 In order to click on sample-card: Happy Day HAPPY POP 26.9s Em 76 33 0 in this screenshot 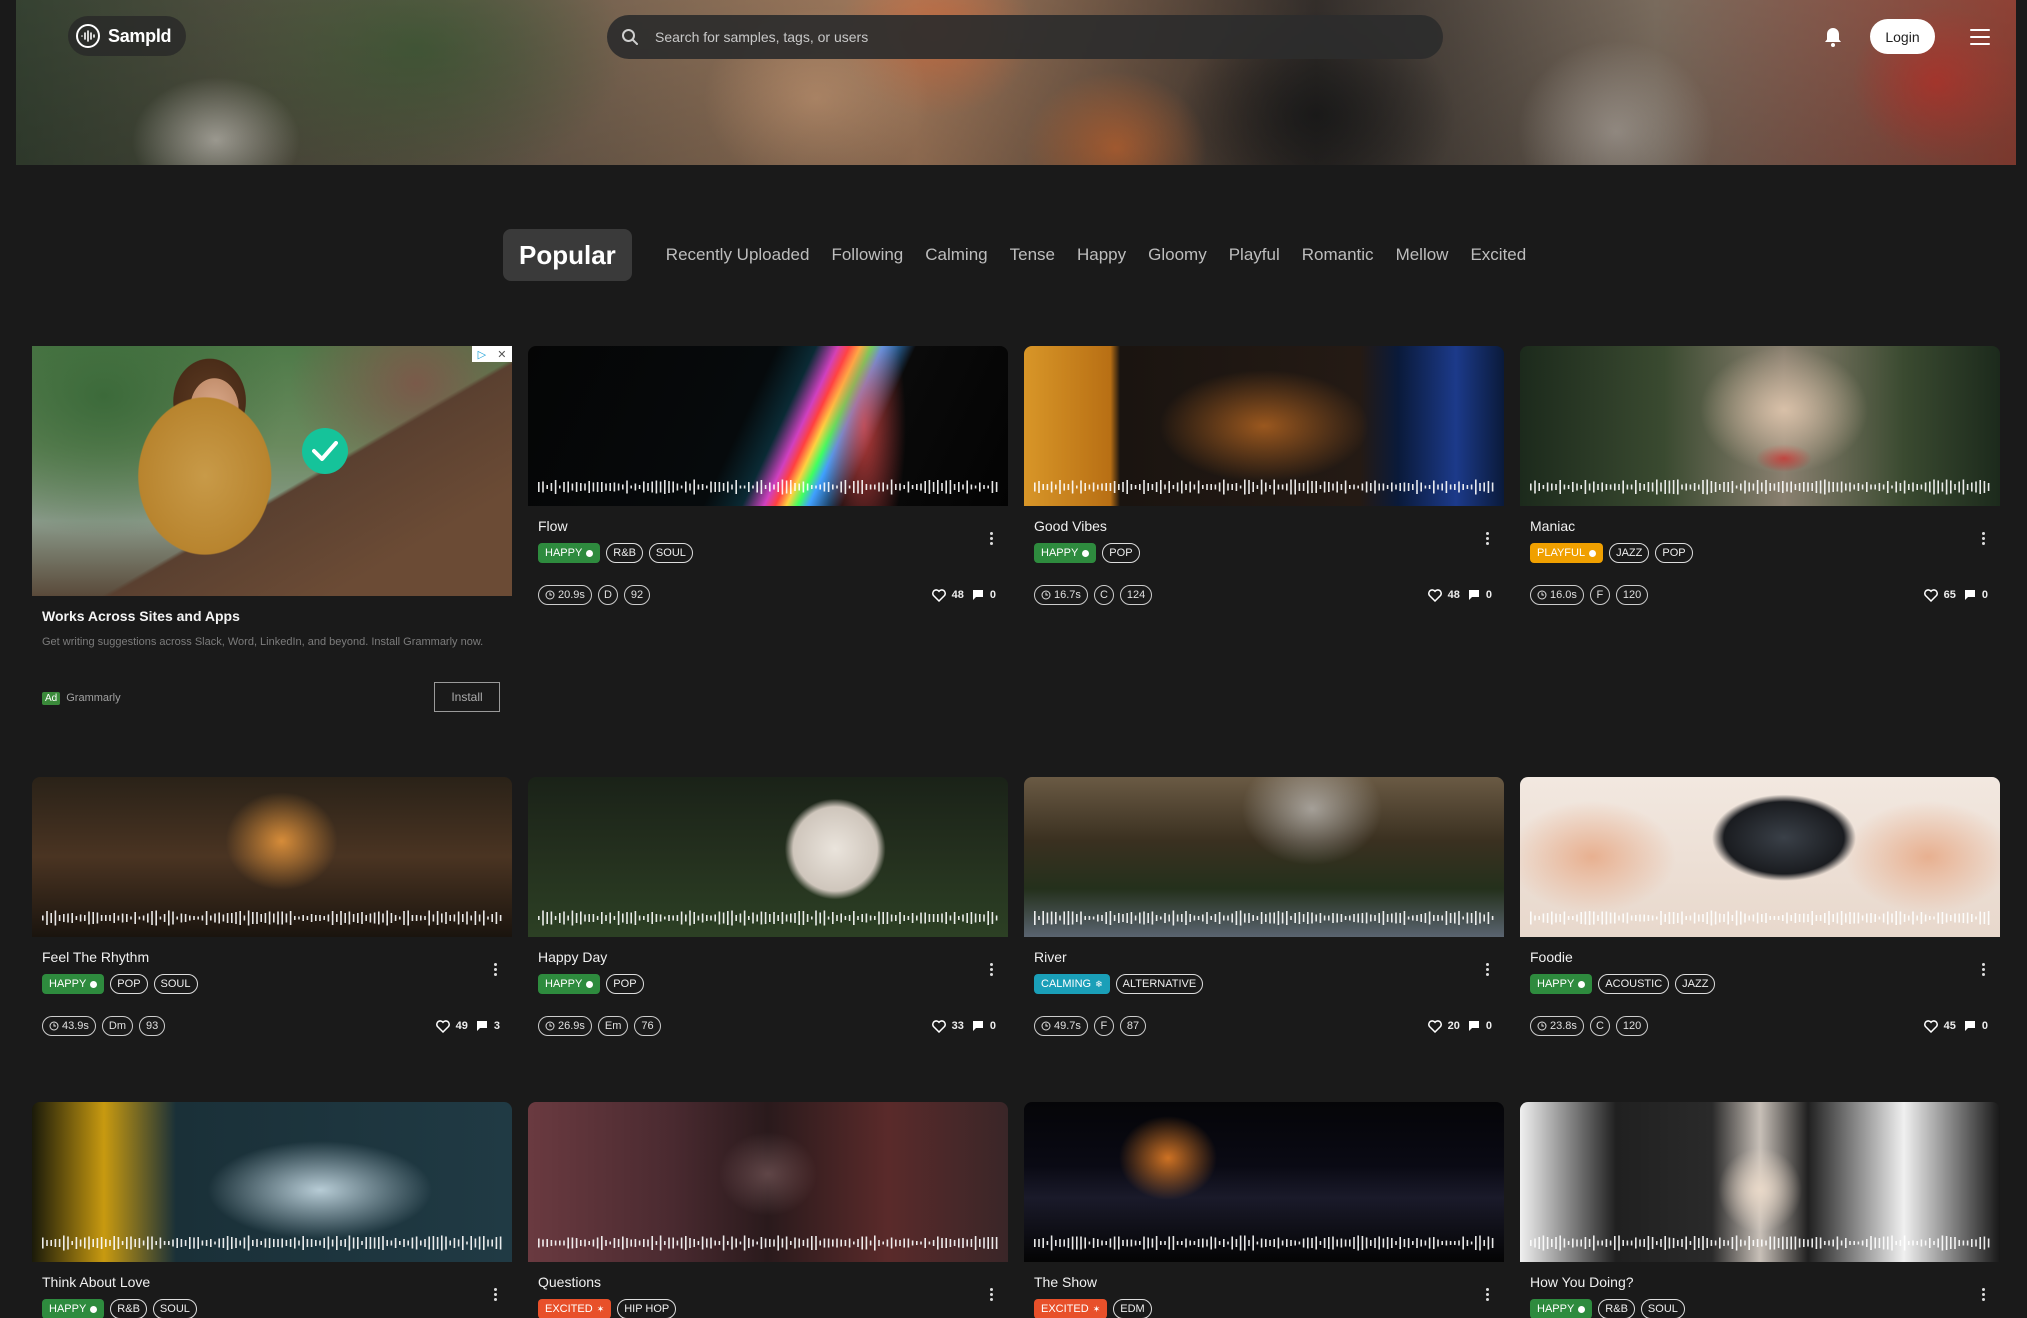, I will do `click(768, 906)`.